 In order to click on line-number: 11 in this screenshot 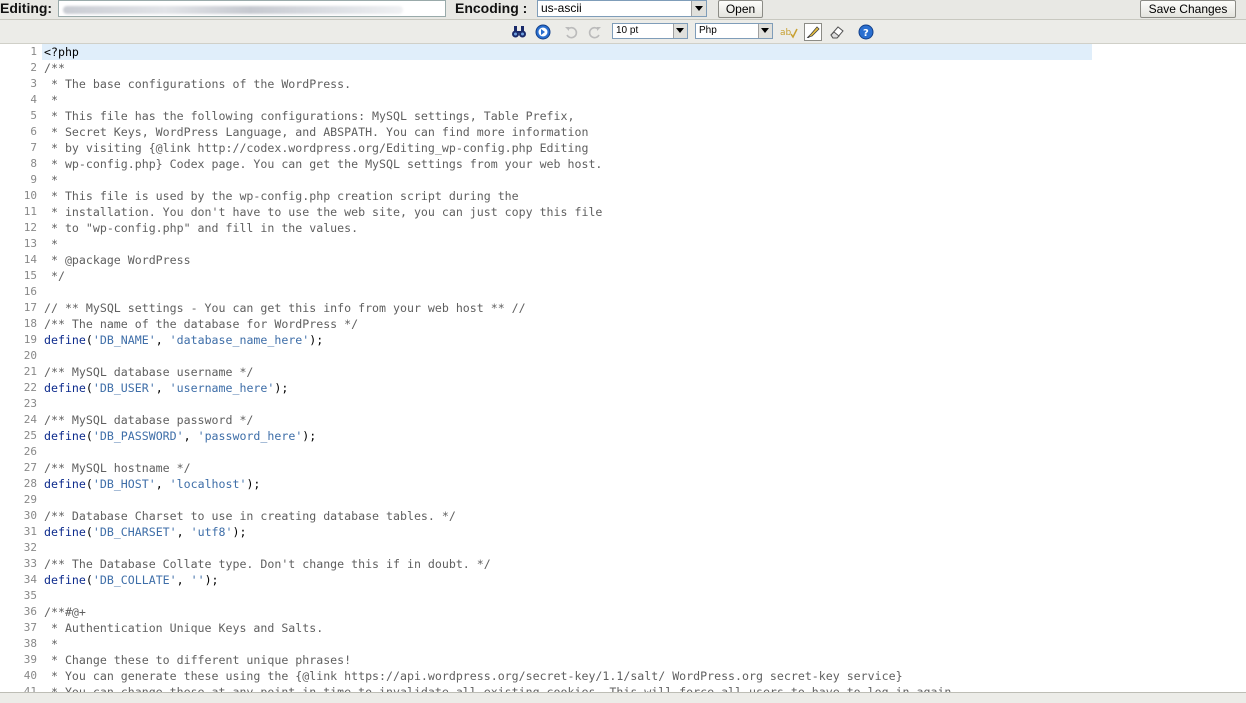, I will do `click(30, 211)`.